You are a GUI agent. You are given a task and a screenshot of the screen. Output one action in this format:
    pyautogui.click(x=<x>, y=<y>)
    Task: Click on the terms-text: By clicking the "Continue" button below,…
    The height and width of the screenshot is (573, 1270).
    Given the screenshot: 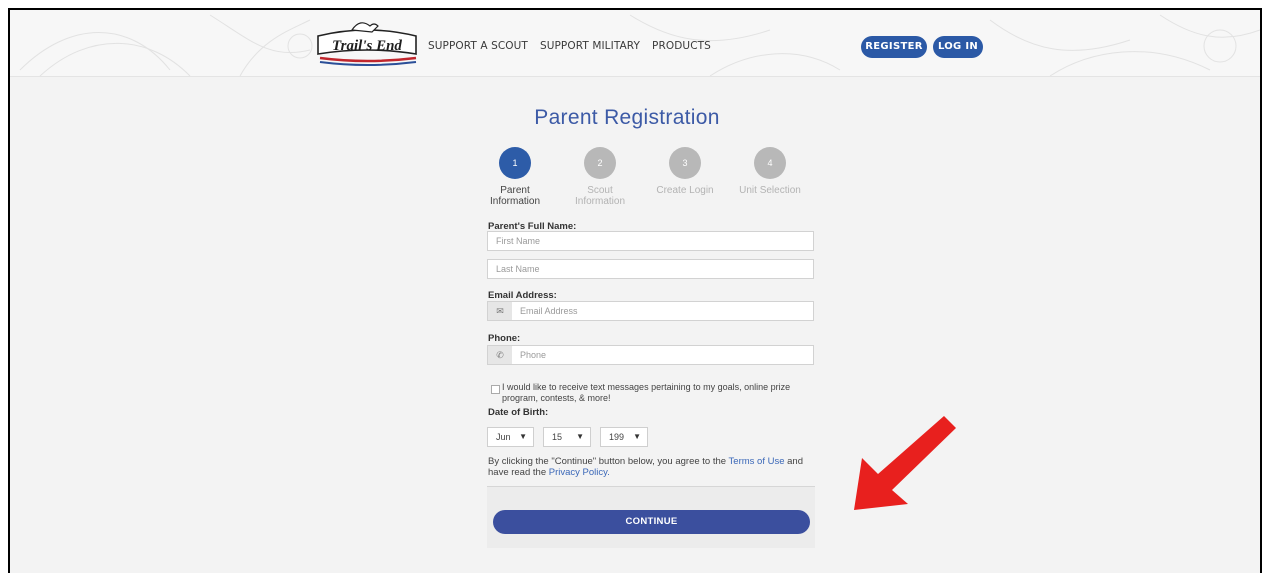 What is the action you would take?
    pyautogui.click(x=653, y=467)
    